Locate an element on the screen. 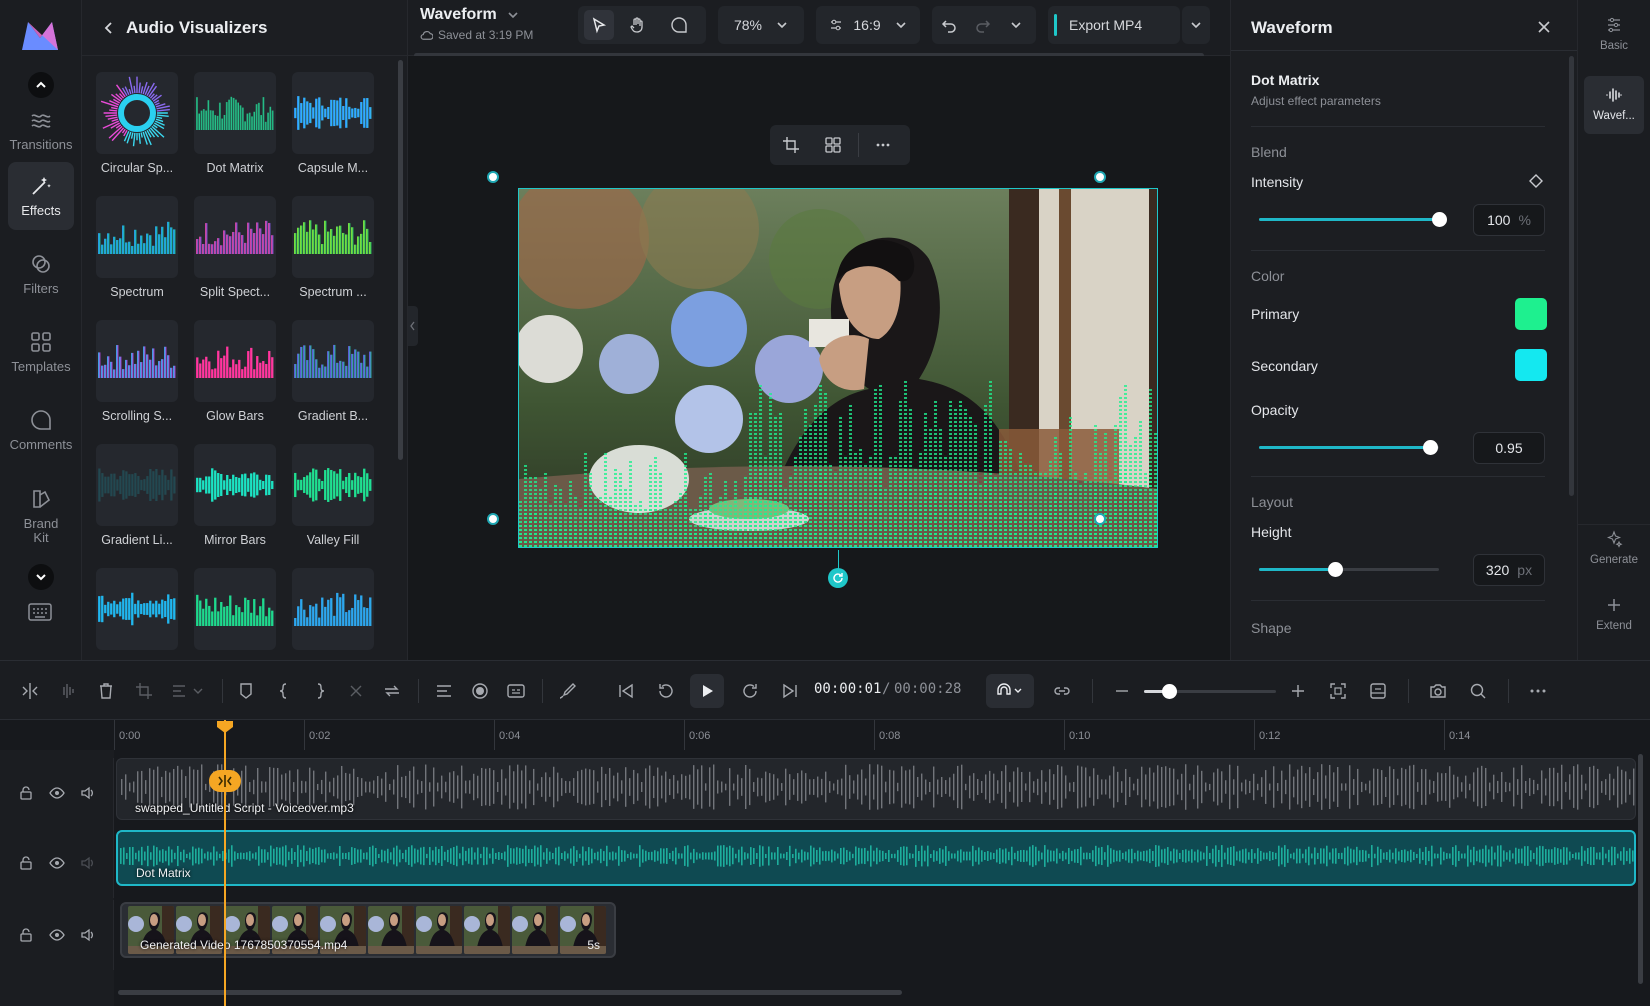 The width and height of the screenshot is (1650, 1006). comment-tool is located at coordinates (679, 26).